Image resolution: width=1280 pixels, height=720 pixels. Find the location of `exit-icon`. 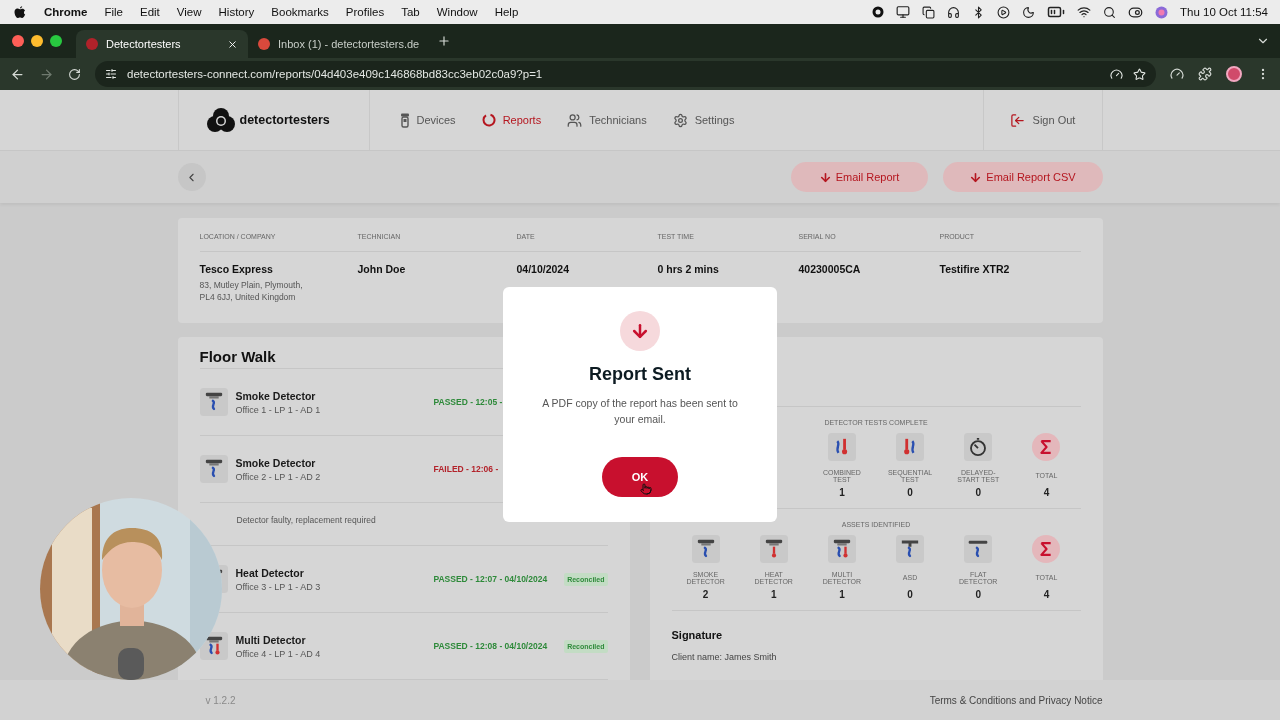

exit-icon is located at coordinates (1017, 120).